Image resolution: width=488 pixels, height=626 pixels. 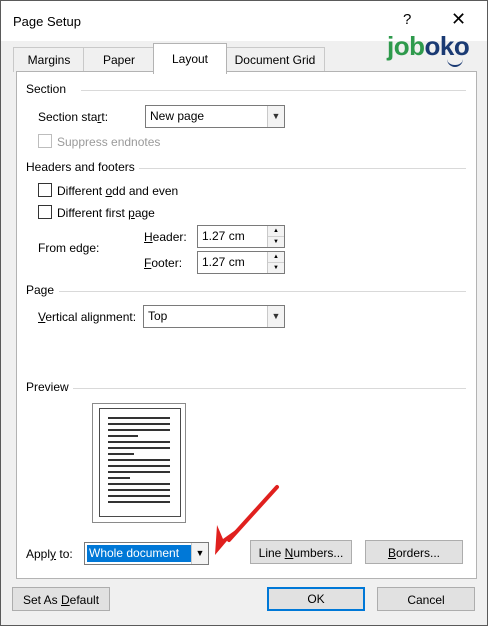 I want to click on vertical-alignment-select: Top ▼, so click(x=214, y=316).